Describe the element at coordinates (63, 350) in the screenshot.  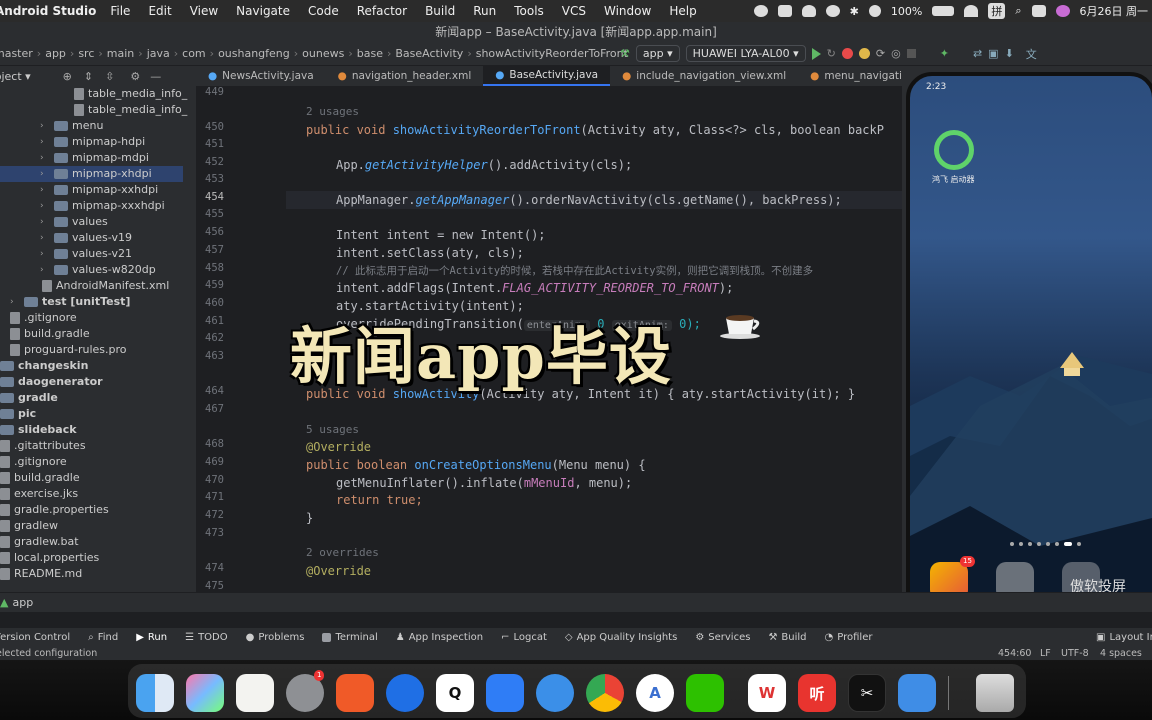
I see `tree-item: proguard-rules.pro` at that location.